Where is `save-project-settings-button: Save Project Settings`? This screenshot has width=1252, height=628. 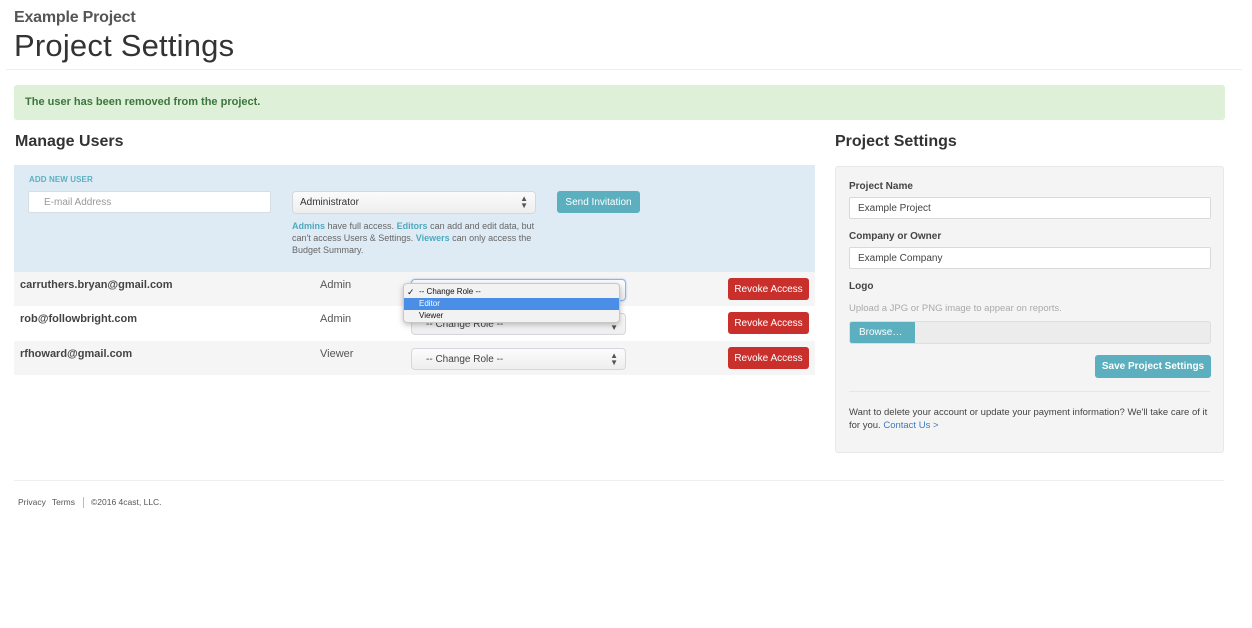 save-project-settings-button: Save Project Settings is located at coordinates (1153, 366).